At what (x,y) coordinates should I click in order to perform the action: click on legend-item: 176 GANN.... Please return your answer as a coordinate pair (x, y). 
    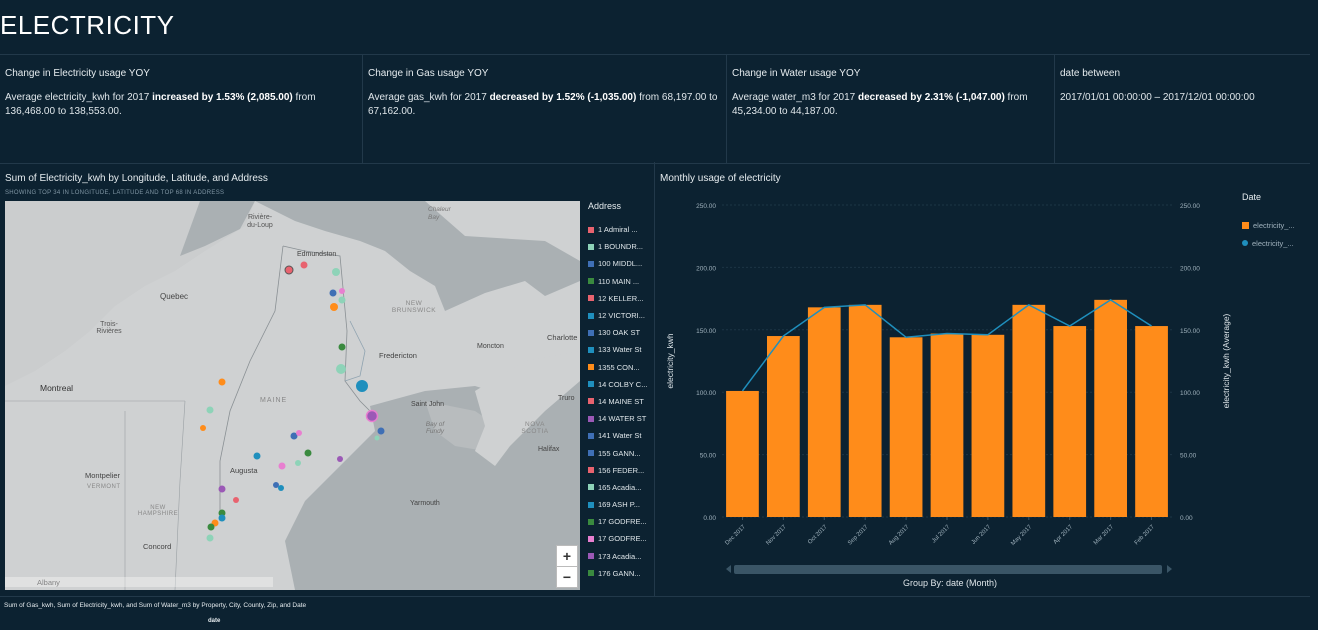
    Looking at the image, I should click on (621, 573).